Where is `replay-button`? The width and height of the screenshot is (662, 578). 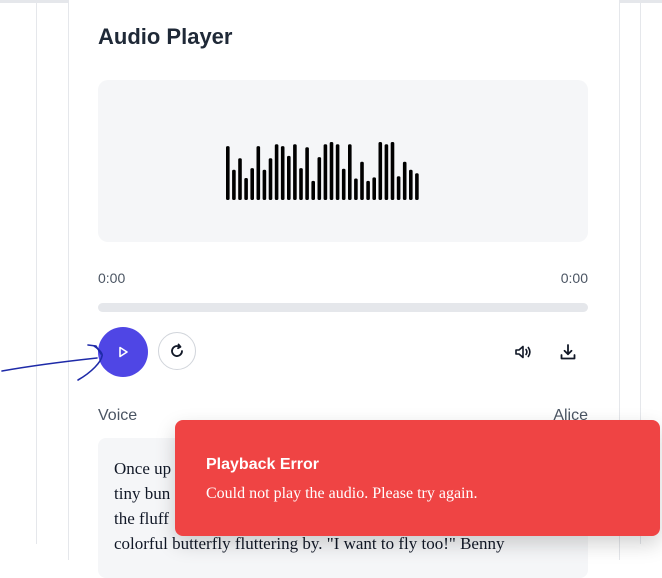 replay-button is located at coordinates (177, 351).